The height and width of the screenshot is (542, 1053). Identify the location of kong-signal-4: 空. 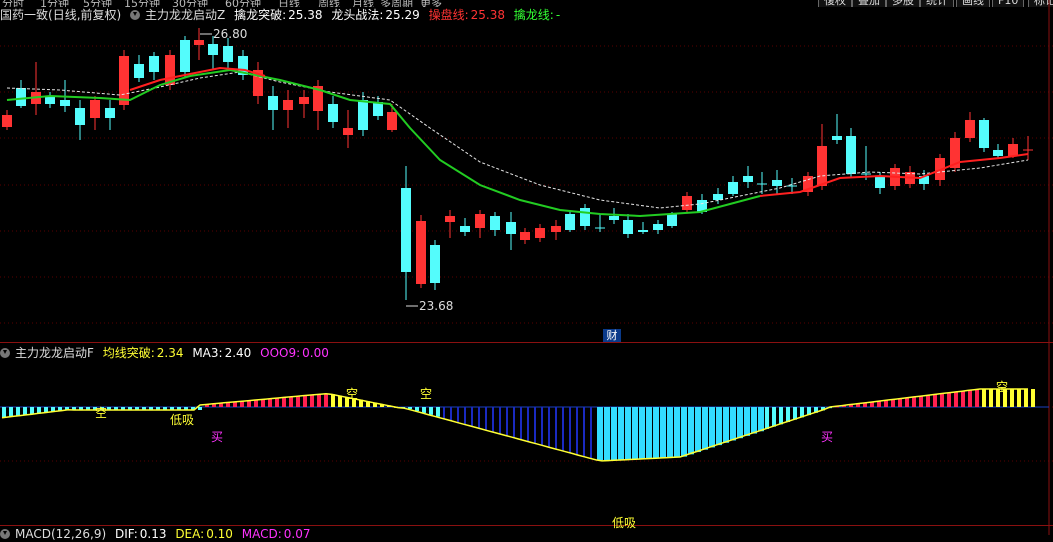
(1002, 387).